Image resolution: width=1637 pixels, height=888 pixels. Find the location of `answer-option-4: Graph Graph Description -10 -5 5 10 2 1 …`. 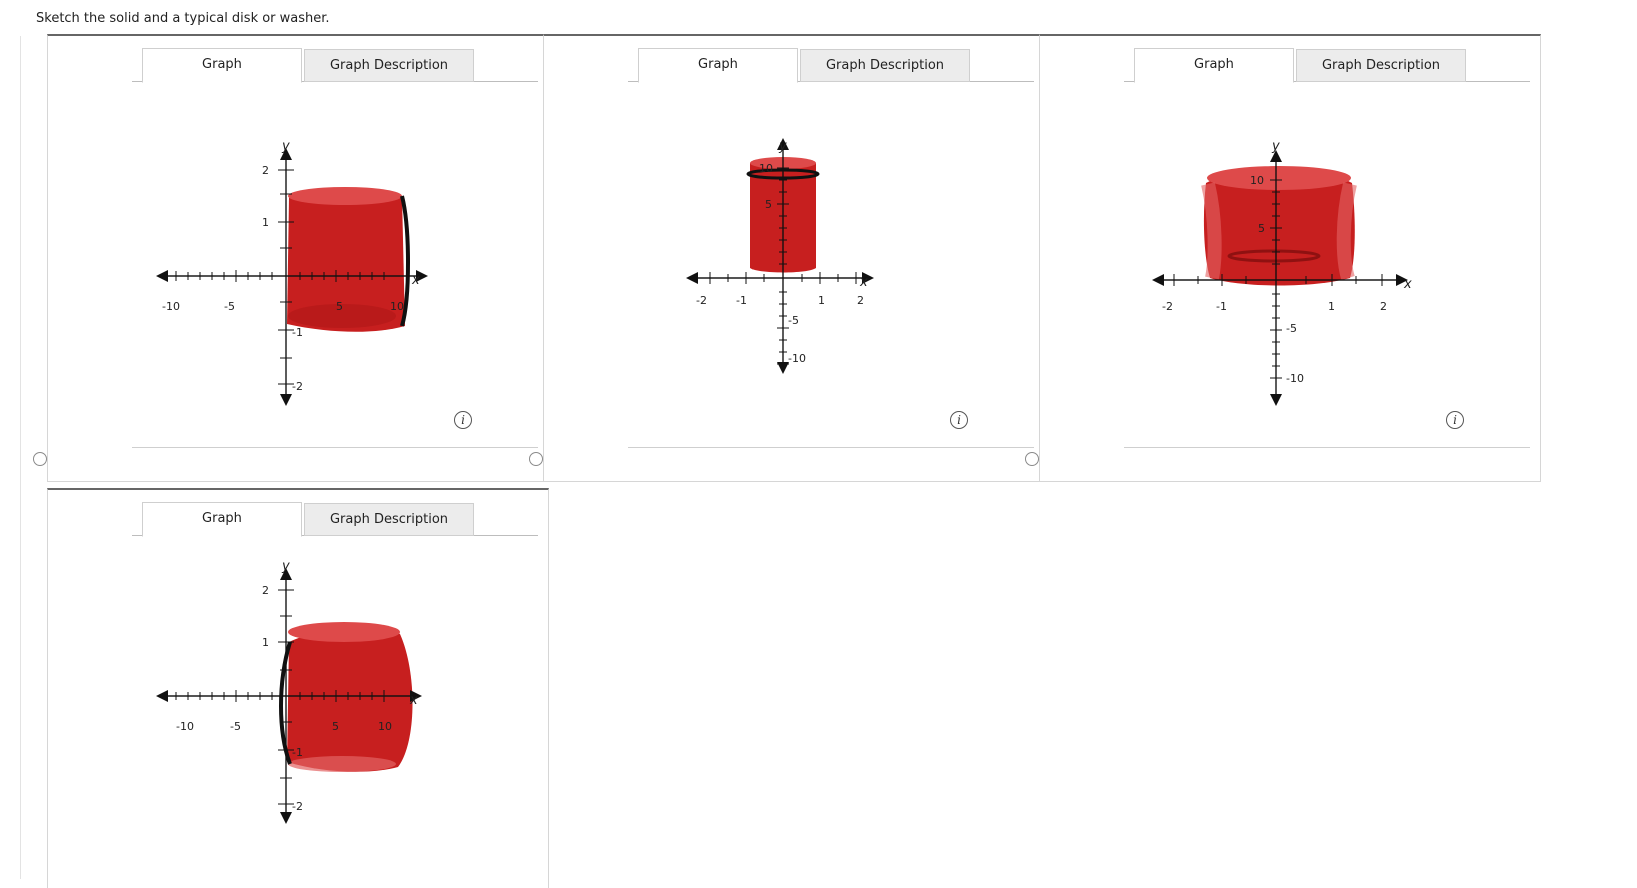

answer-option-4: Graph Graph Description -10 -5 5 10 2 1 … is located at coordinates (298, 688).